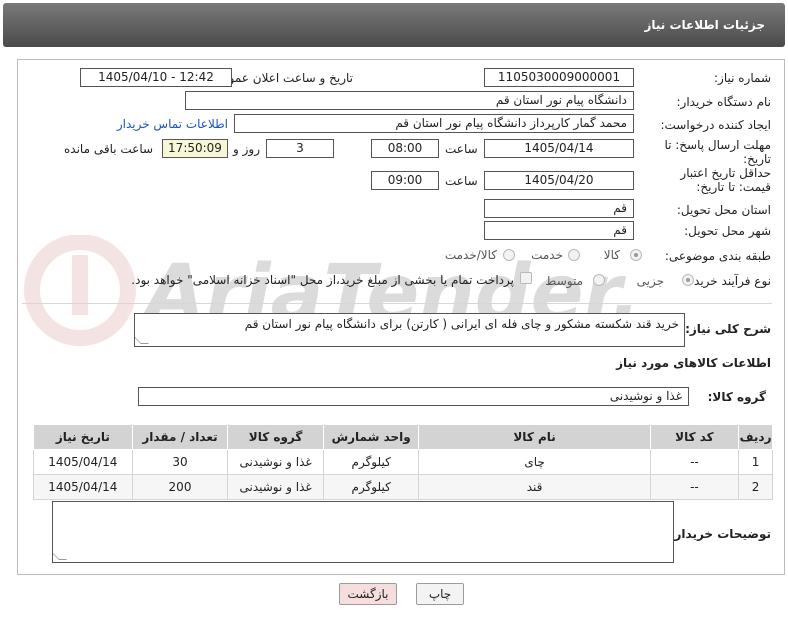  What do you see at coordinates (526, 278) in the screenshot?
I see `treasury-payment-checkbox` at bounding box center [526, 278].